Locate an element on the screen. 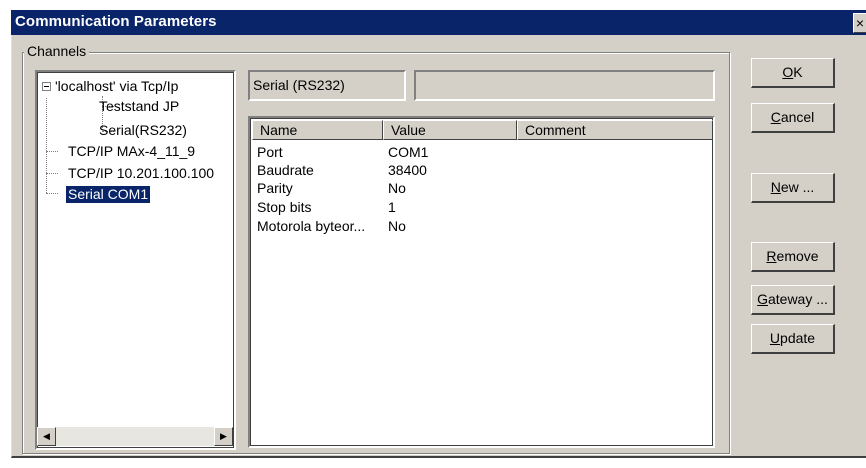 Image resolution: width=866 pixels, height=468 pixels. update-button-label: pdate is located at coordinates (798, 338).